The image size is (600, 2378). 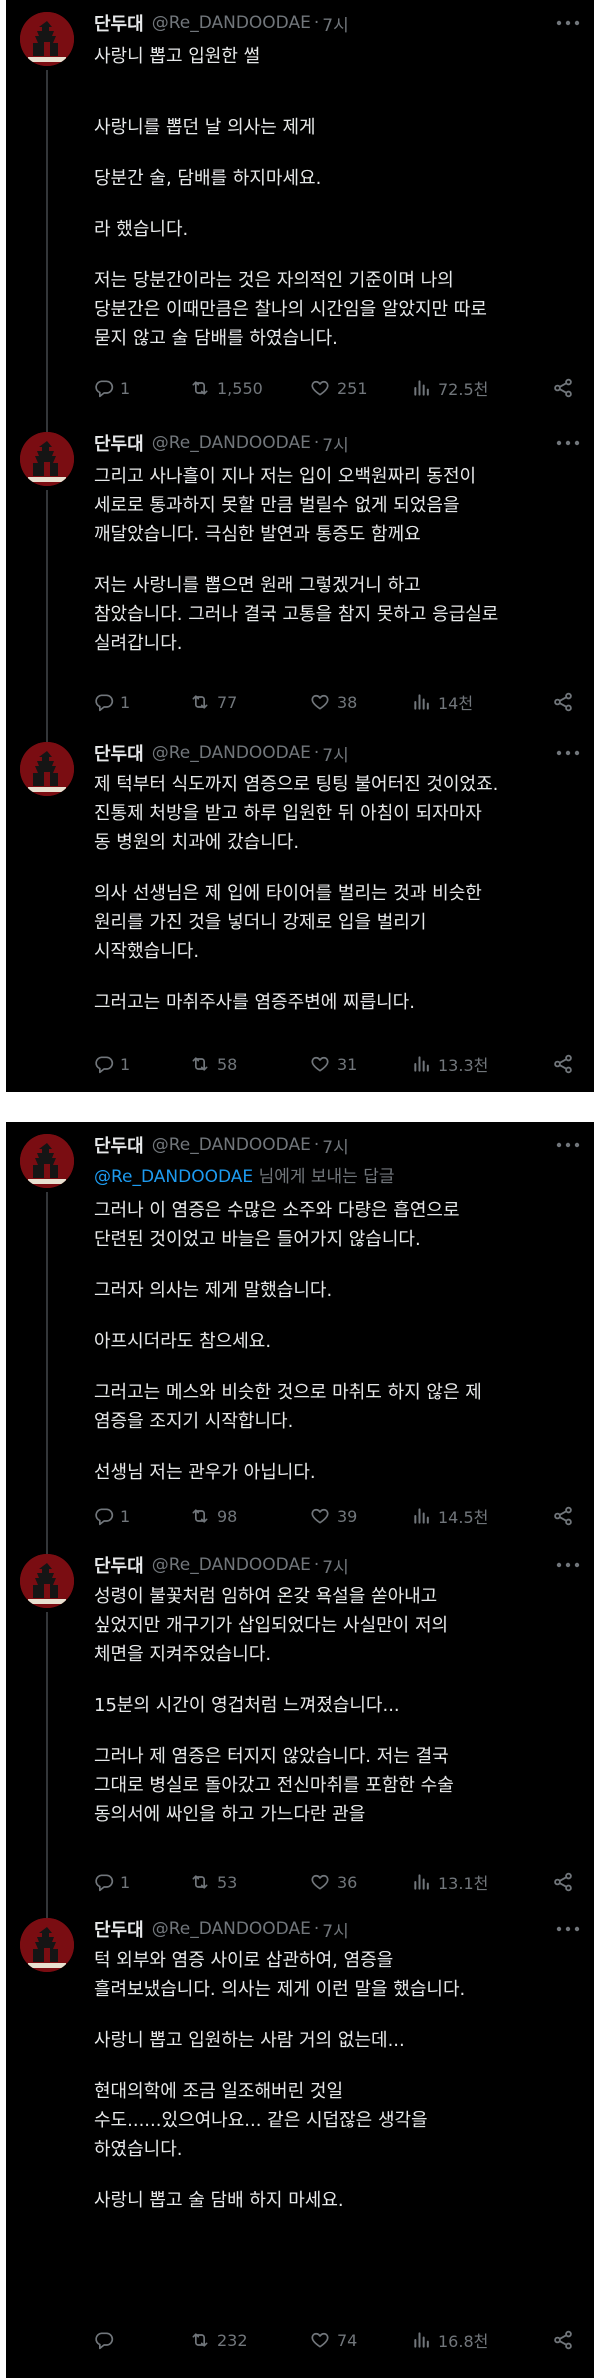 I want to click on views-button: 13.3천, so click(x=462, y=1064).